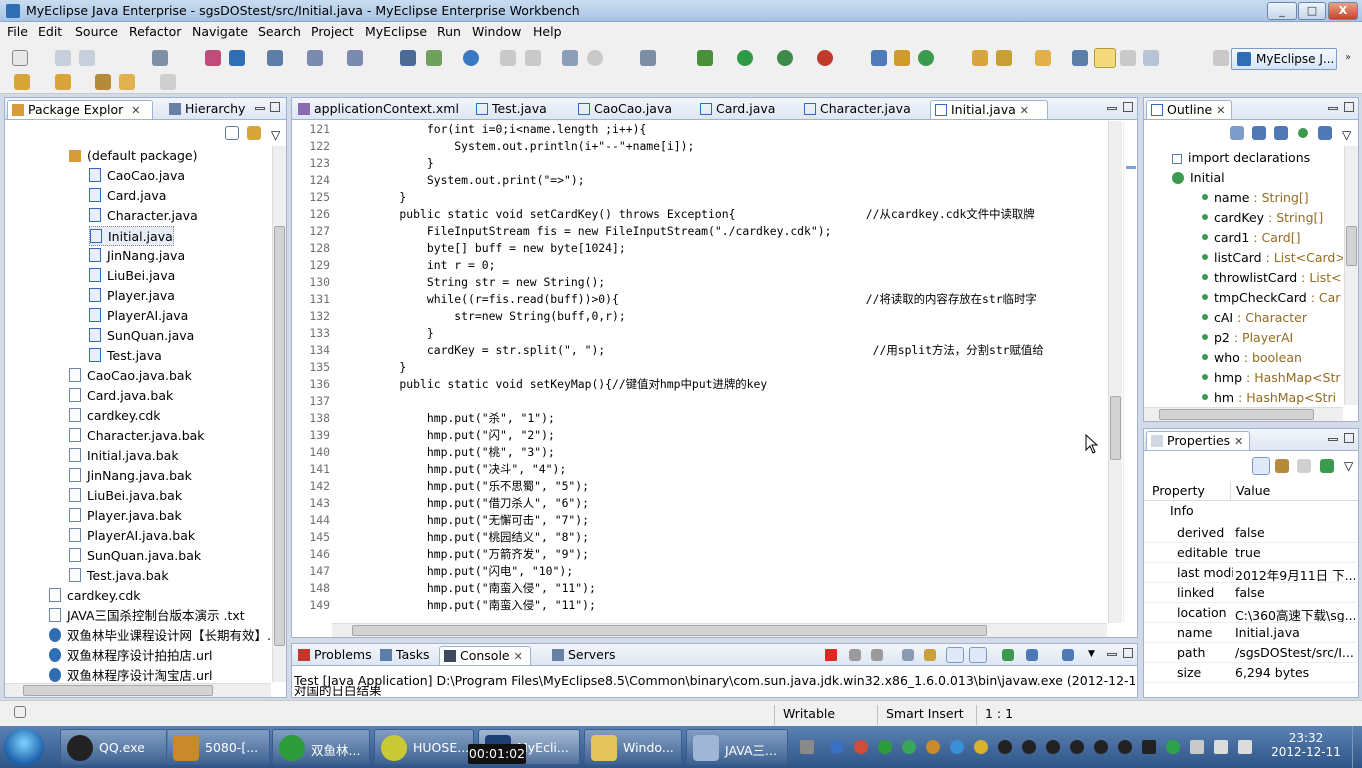 The image size is (1362, 768). What do you see at coordinates (20, 712) in the screenshot?
I see `fast-view-icon` at bounding box center [20, 712].